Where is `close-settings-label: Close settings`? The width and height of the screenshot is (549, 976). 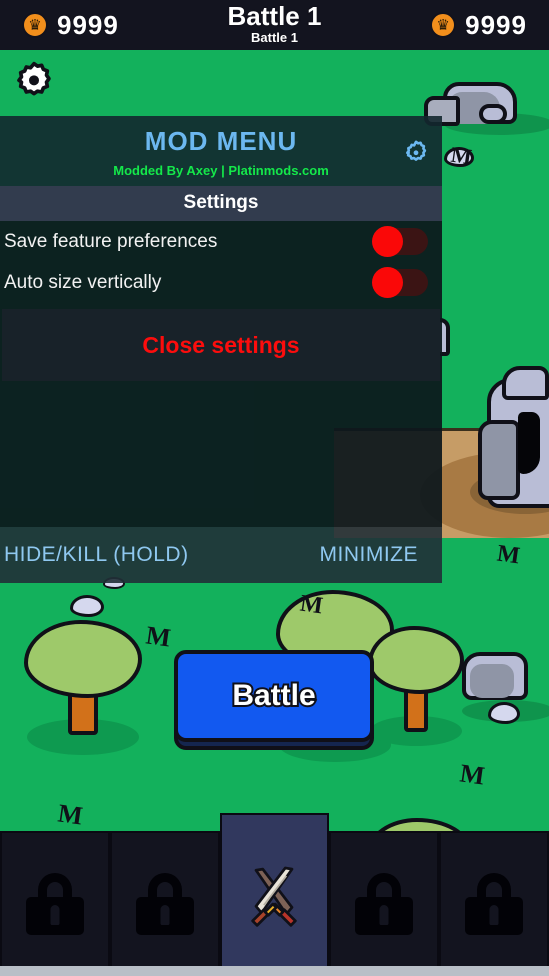
close-settings-label: Close settings is located at coordinates (221, 344).